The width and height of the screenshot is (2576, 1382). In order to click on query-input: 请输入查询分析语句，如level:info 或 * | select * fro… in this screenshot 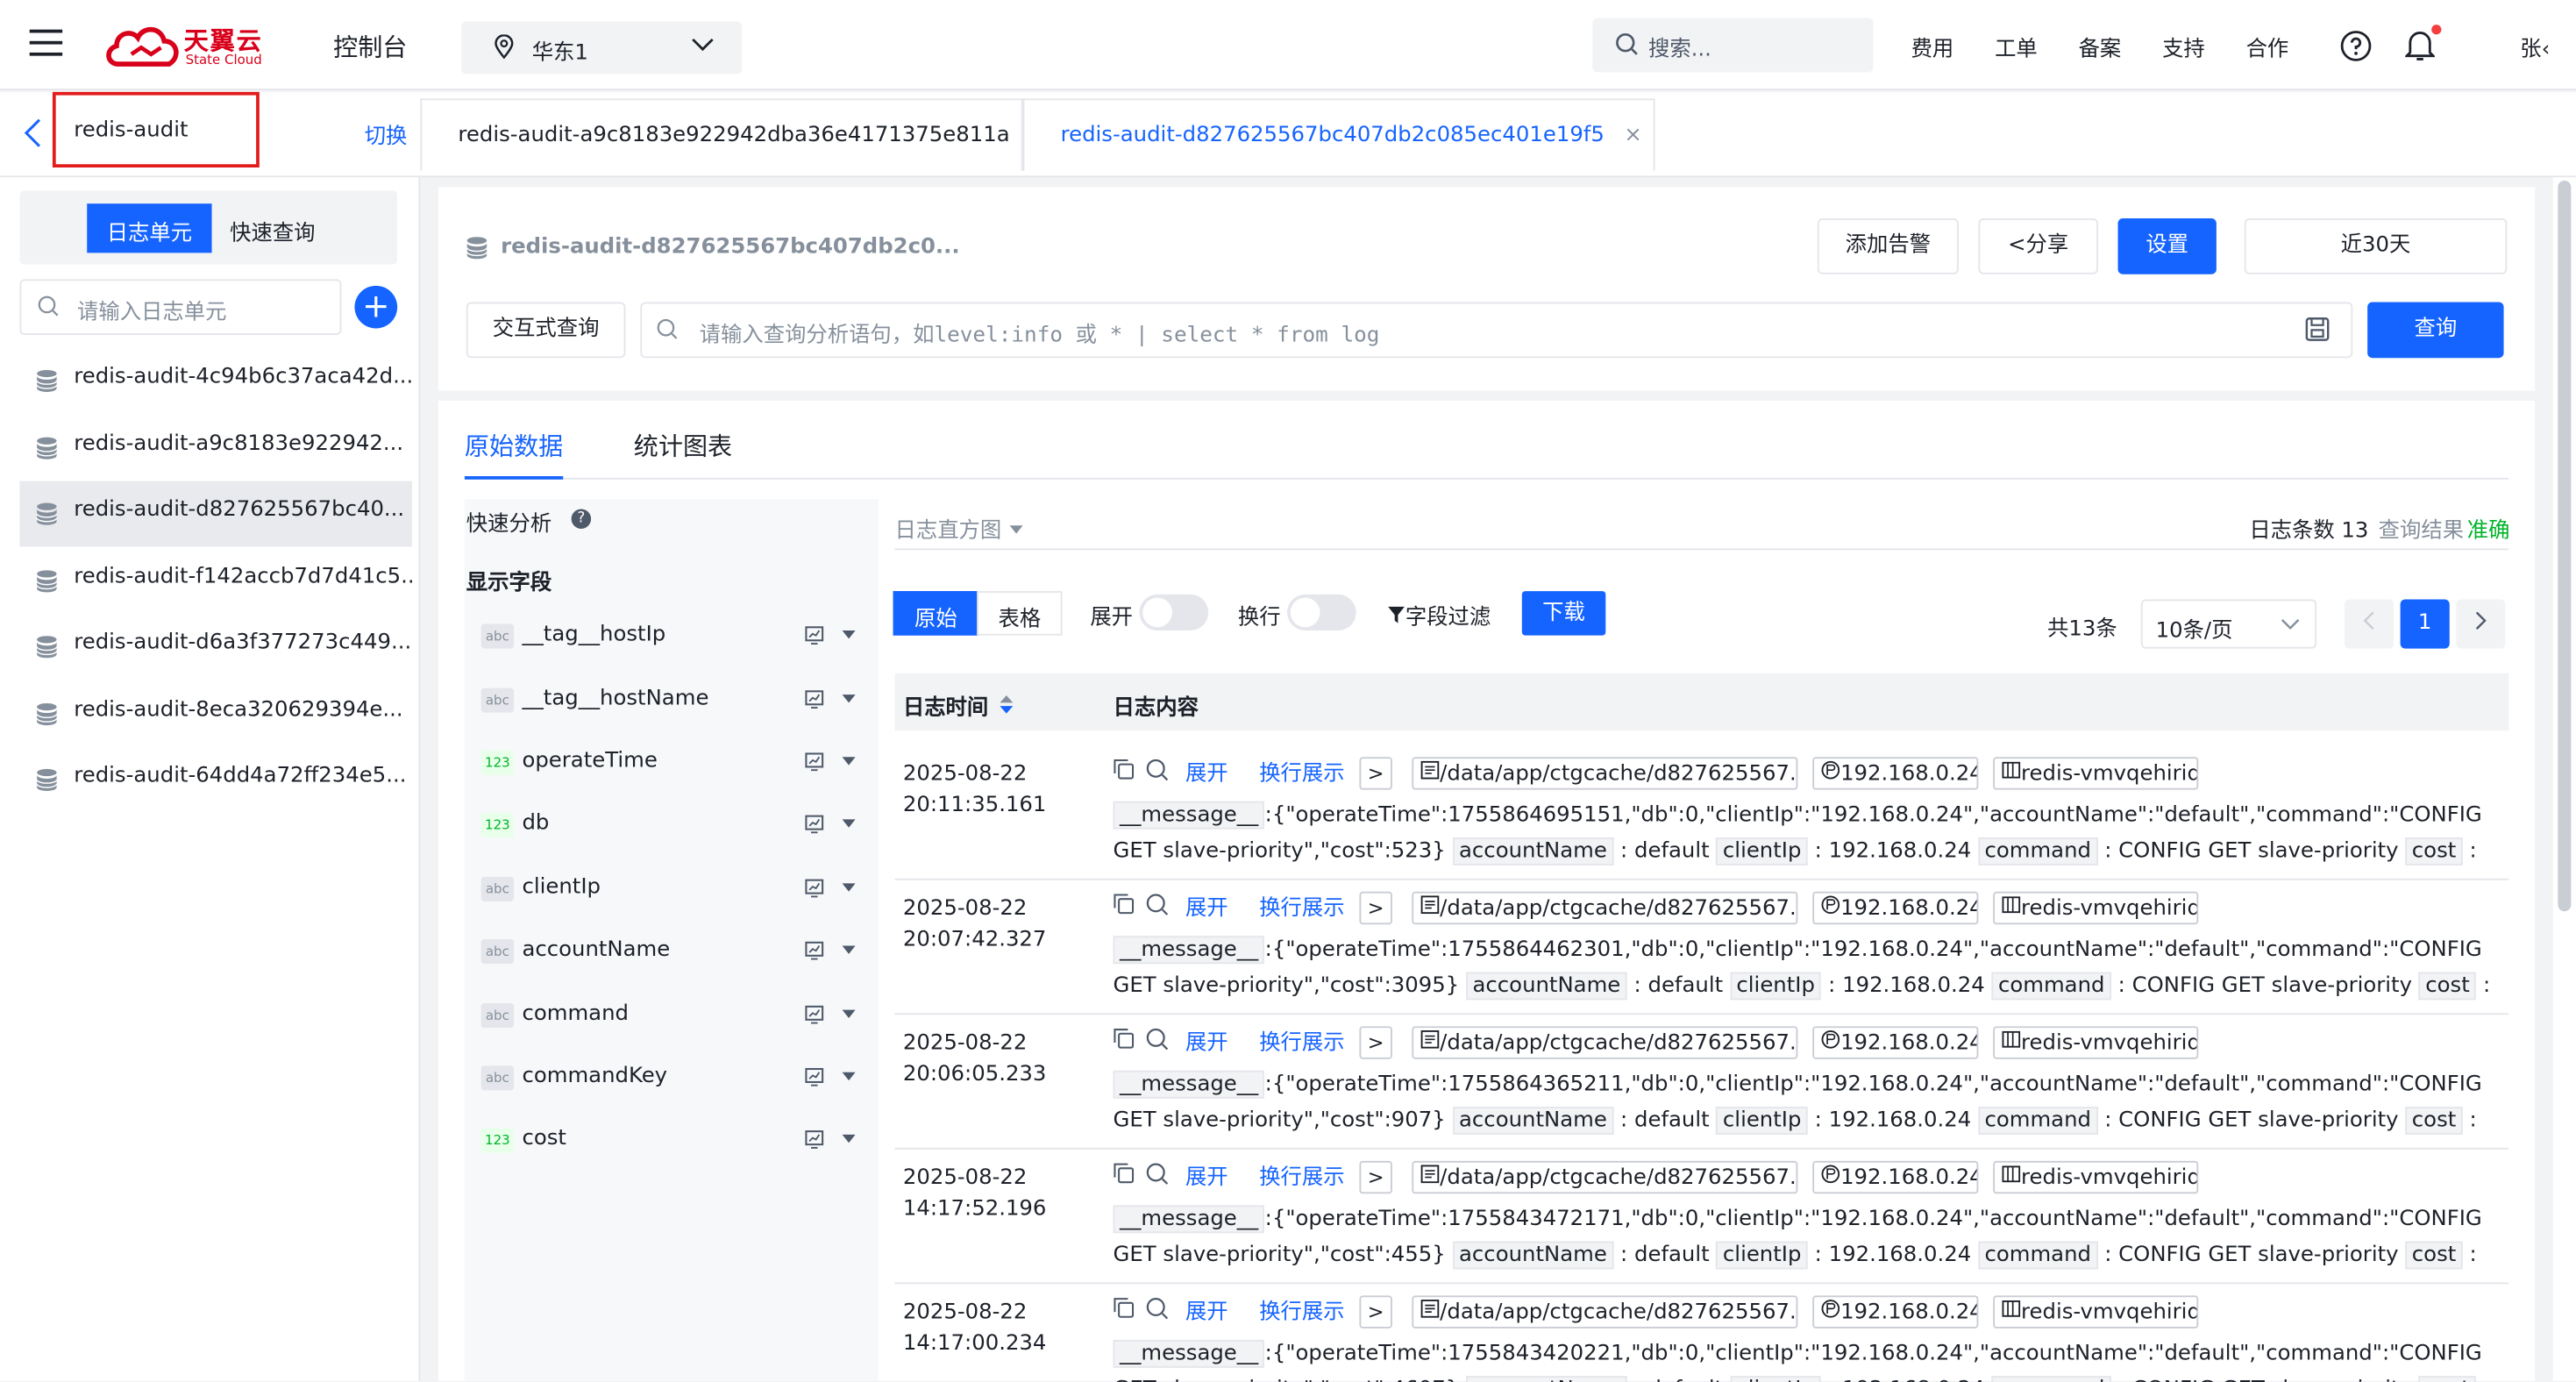, I will do `click(1496, 330)`.